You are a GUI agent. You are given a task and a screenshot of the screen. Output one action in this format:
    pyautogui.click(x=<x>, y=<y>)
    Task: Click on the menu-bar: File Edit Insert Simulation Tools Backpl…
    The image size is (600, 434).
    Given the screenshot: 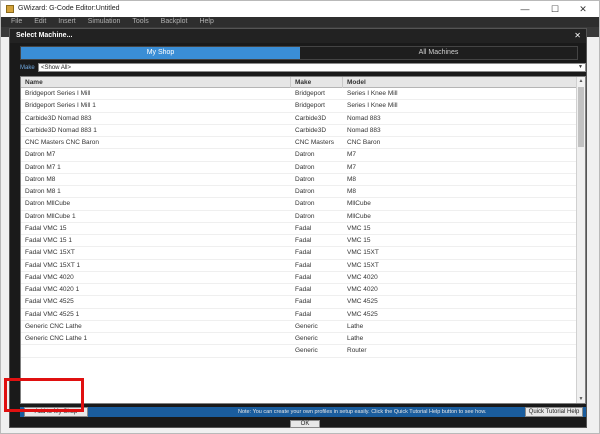 What is the action you would take?
    pyautogui.click(x=300, y=22)
    